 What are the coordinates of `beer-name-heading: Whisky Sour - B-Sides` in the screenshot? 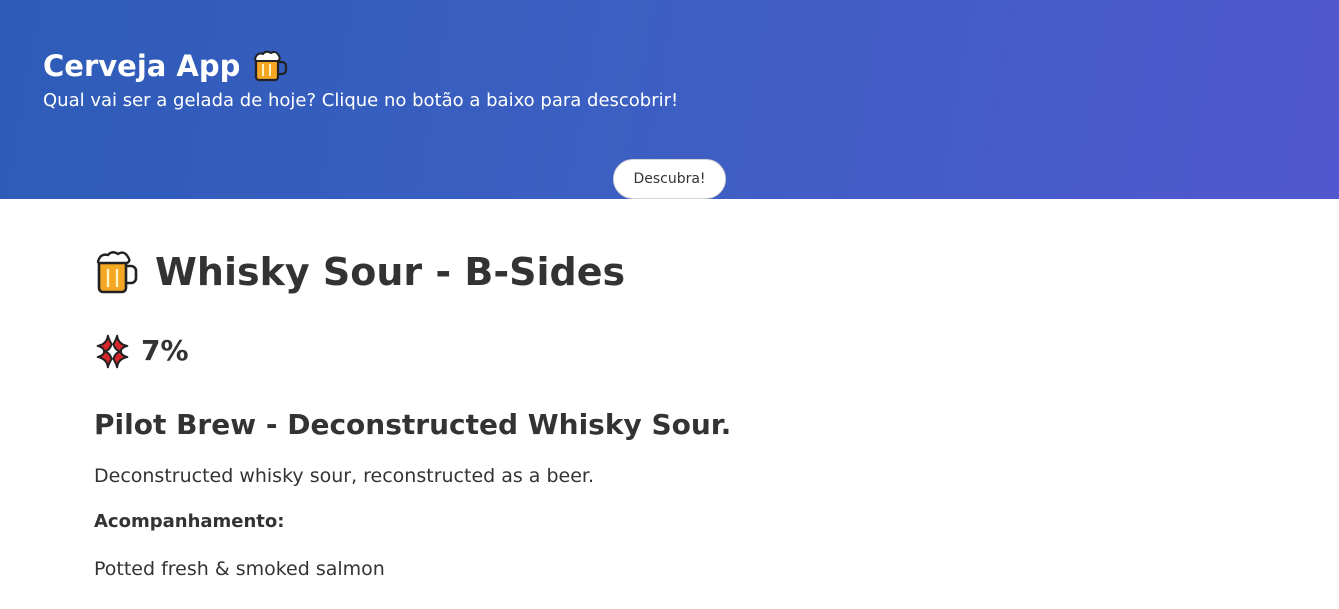 It's located at (359, 272).